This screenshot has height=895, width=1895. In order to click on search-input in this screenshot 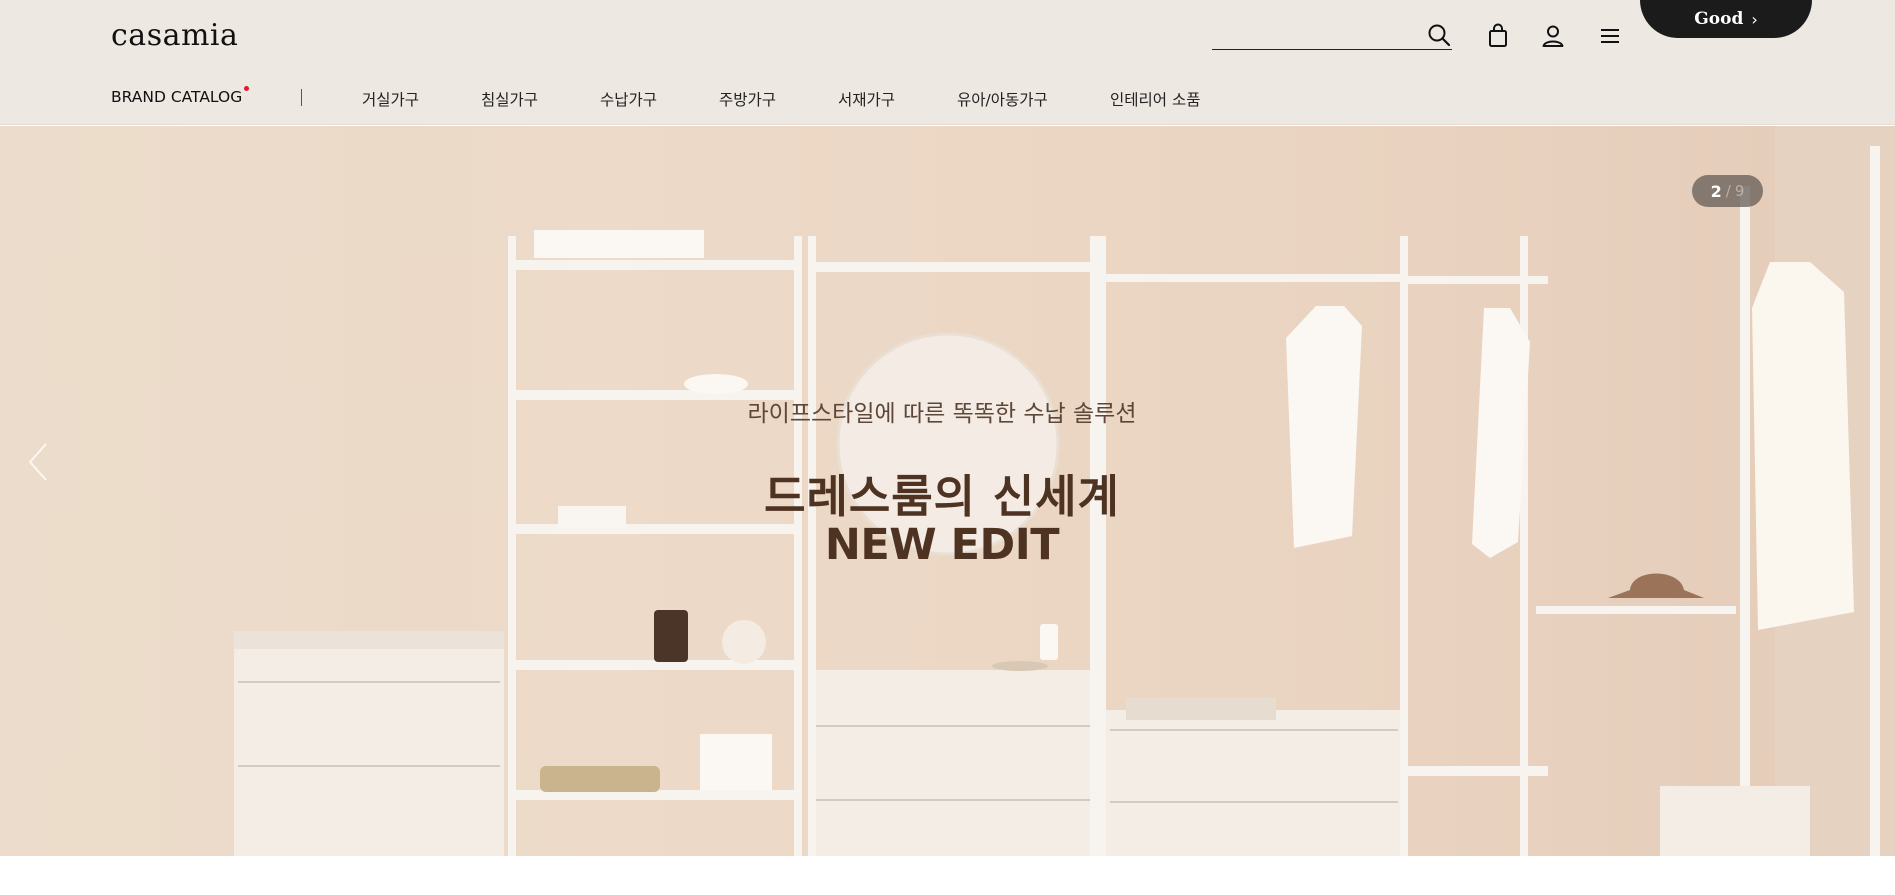, I will do `click(1312, 34)`.